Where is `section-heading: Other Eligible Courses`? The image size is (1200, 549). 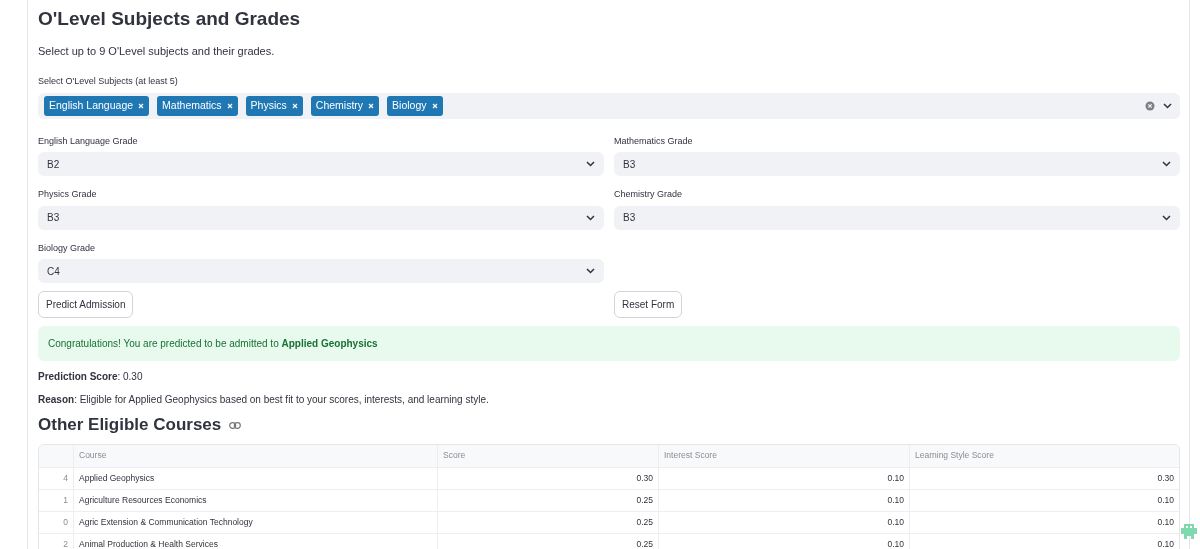
section-heading: Other Eligible Courses is located at coordinates (130, 425).